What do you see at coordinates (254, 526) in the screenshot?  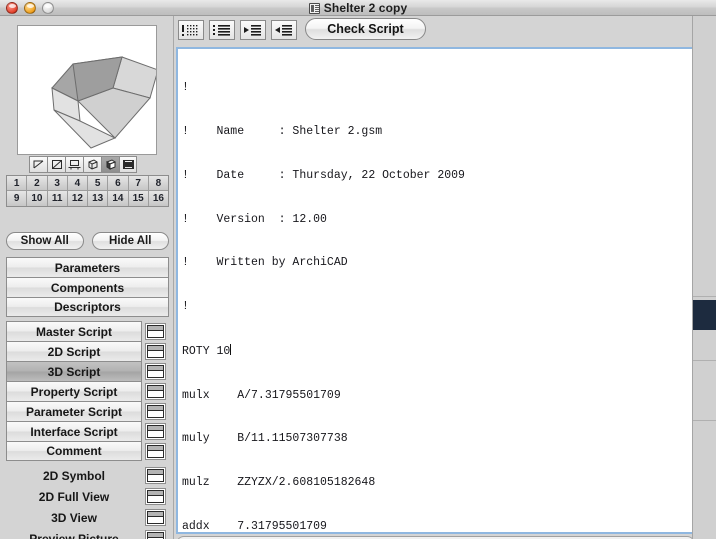 I see `code-line: addx 7.31795501709` at bounding box center [254, 526].